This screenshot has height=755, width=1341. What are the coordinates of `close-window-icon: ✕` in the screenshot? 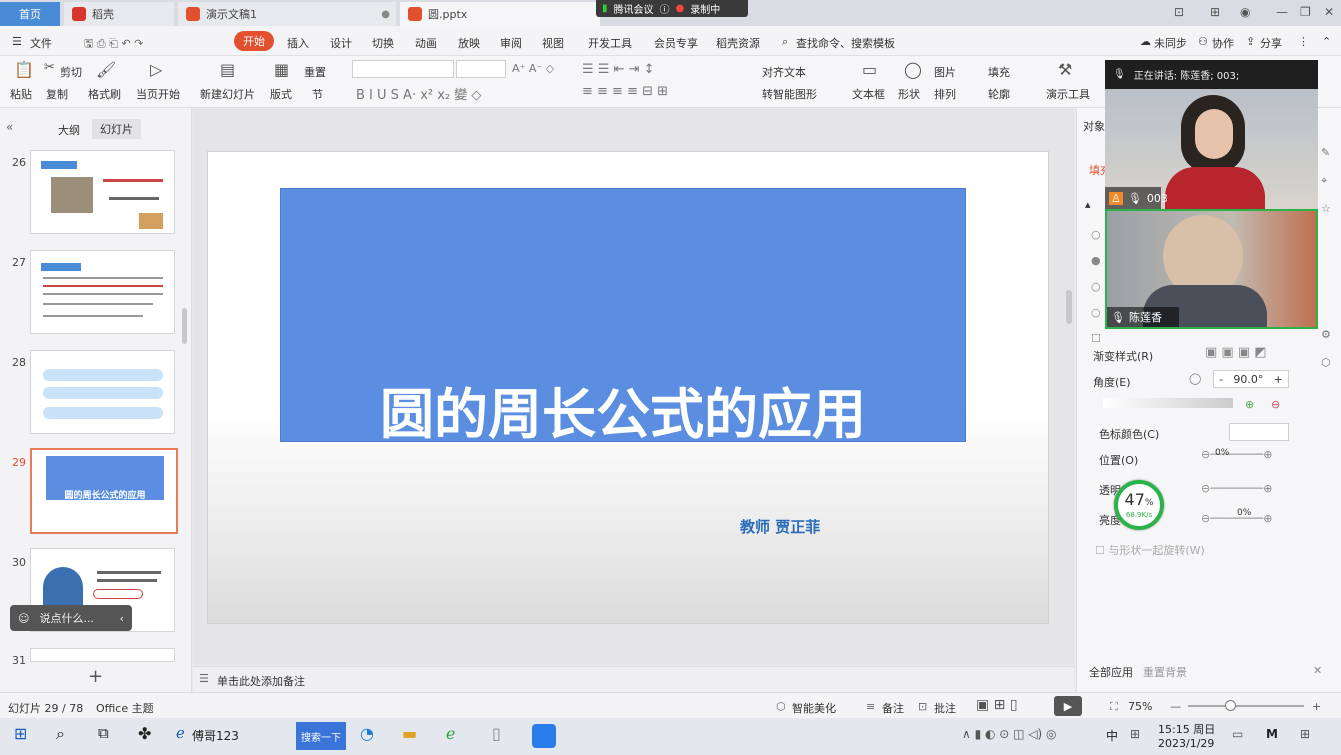 It's located at (1329, 12).